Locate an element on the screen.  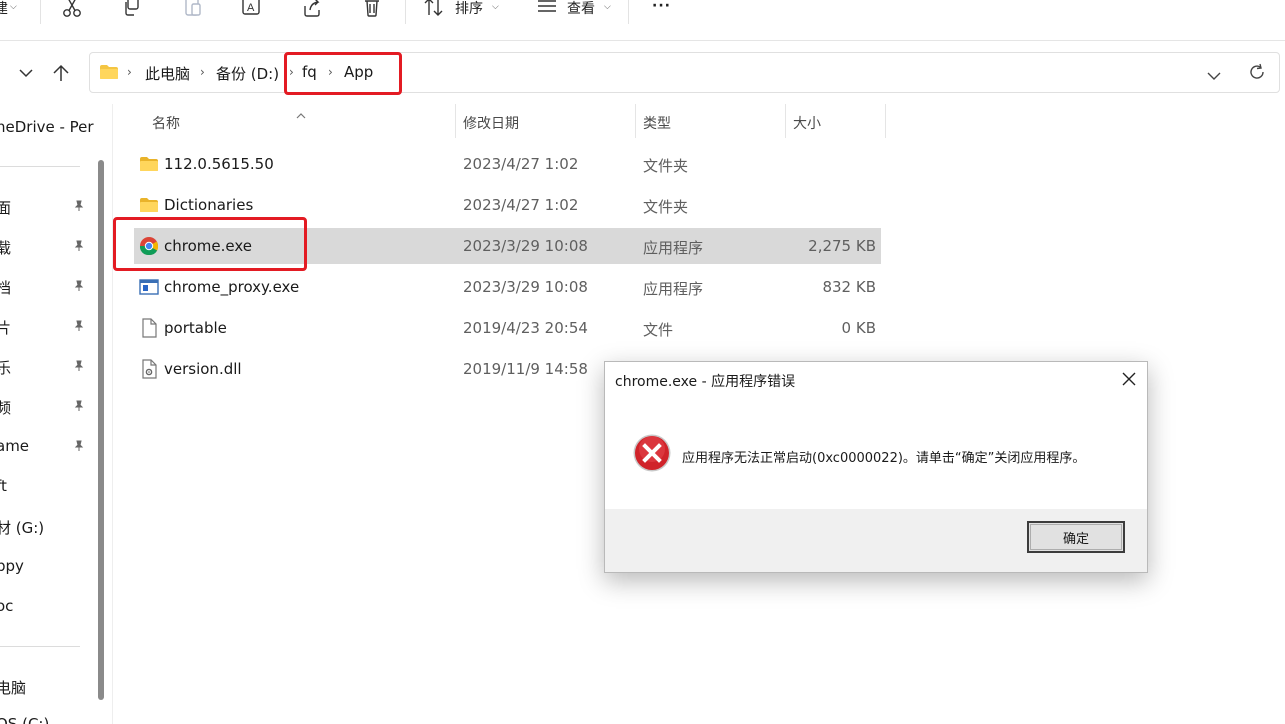
sort-icon is located at coordinates (434, 9).